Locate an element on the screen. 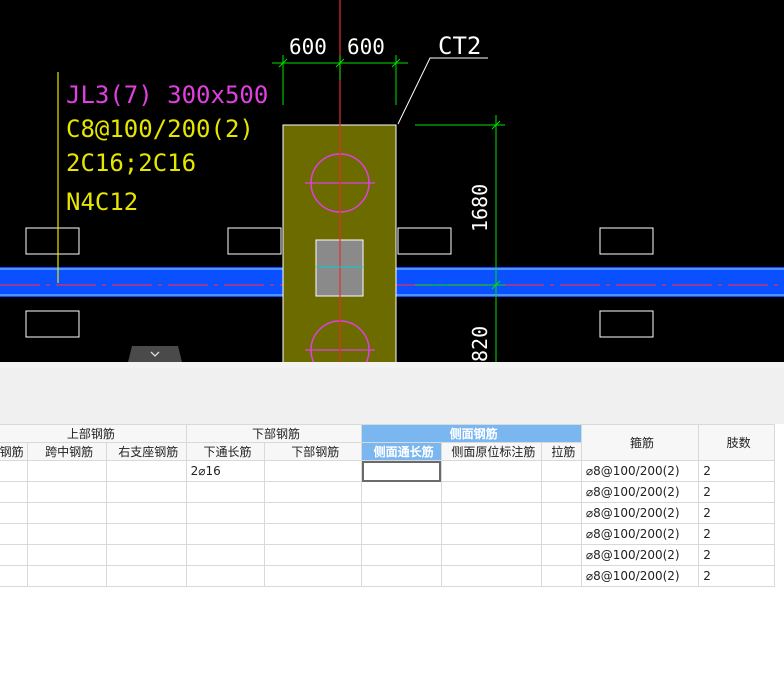 The image size is (784, 681). dim-right-text: 600 is located at coordinates (366, 47).